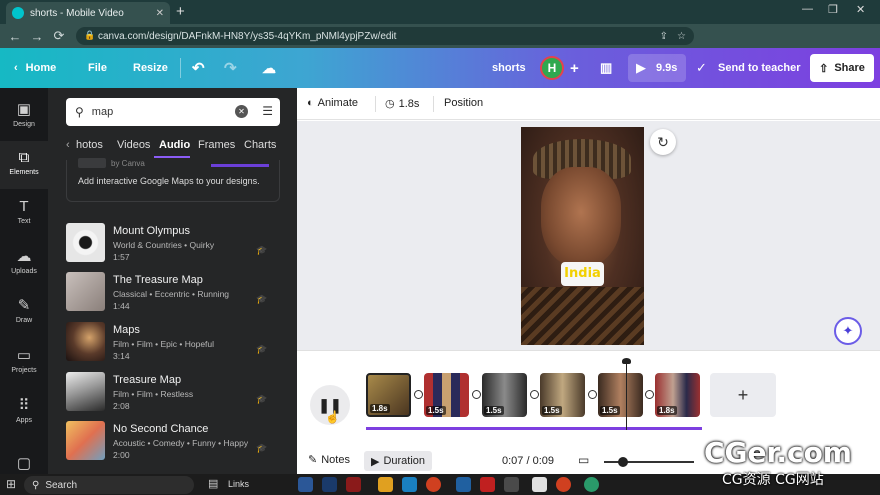 This screenshot has height=495, width=880. I want to click on home-button: ‹ Home, so click(35, 68).